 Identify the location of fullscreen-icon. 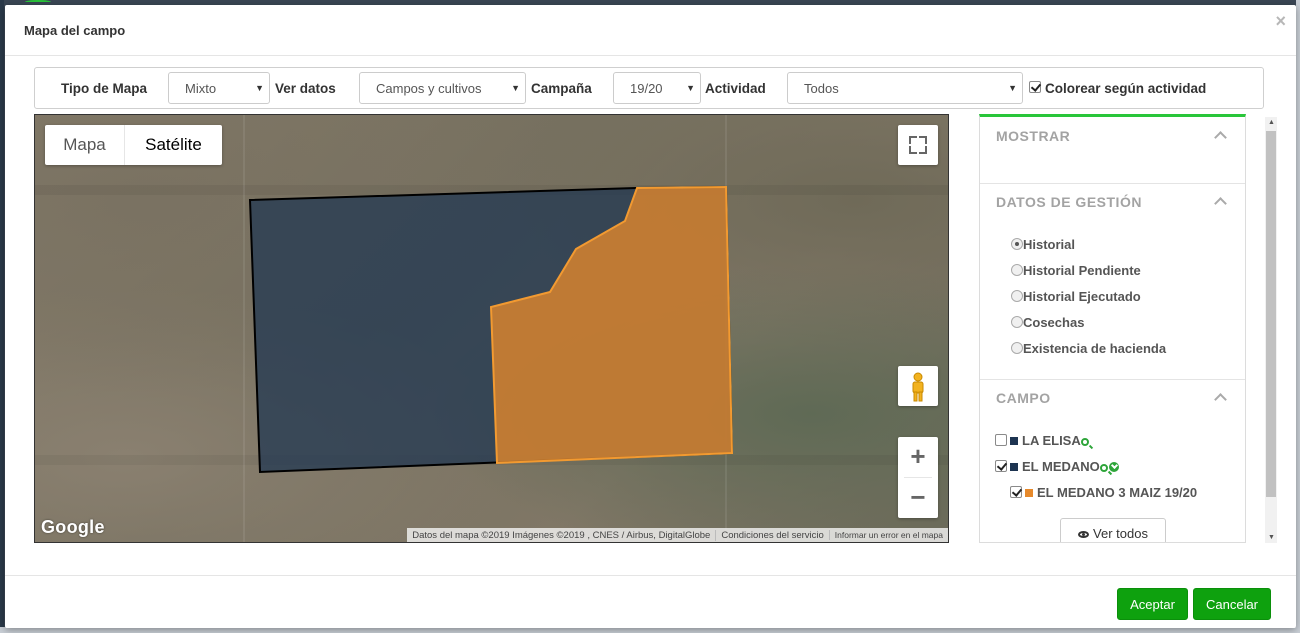
(913, 140).